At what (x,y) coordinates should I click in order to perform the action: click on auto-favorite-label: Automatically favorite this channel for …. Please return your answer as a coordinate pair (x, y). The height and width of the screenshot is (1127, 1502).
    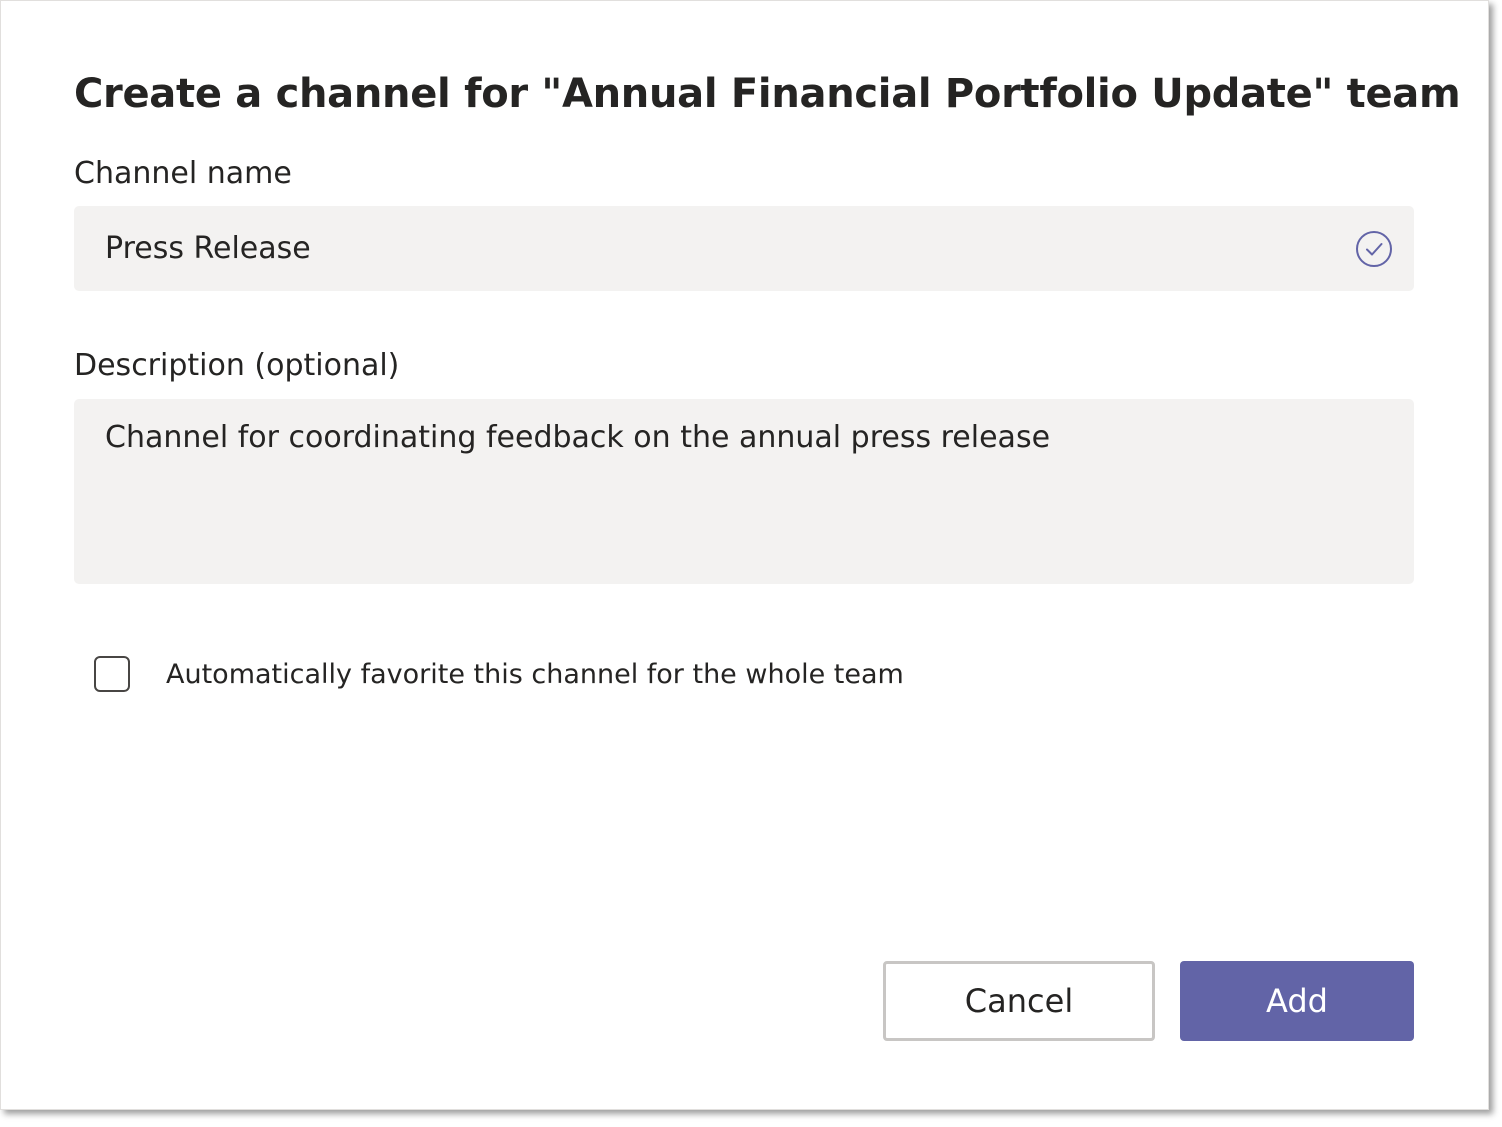
    Looking at the image, I should click on (535, 674).